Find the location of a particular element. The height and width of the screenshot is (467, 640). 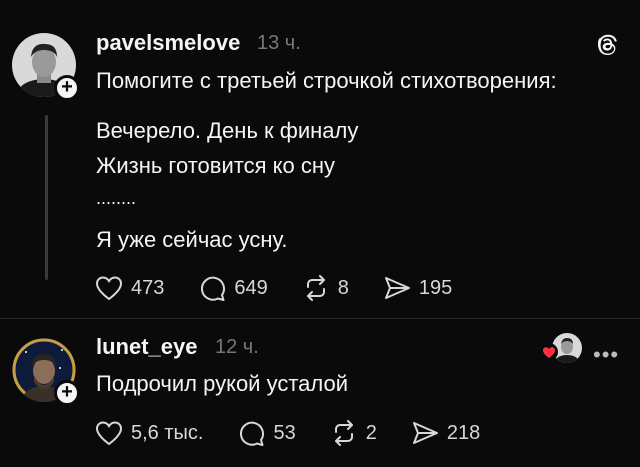

threads-logo-icon is located at coordinates (607, 44).